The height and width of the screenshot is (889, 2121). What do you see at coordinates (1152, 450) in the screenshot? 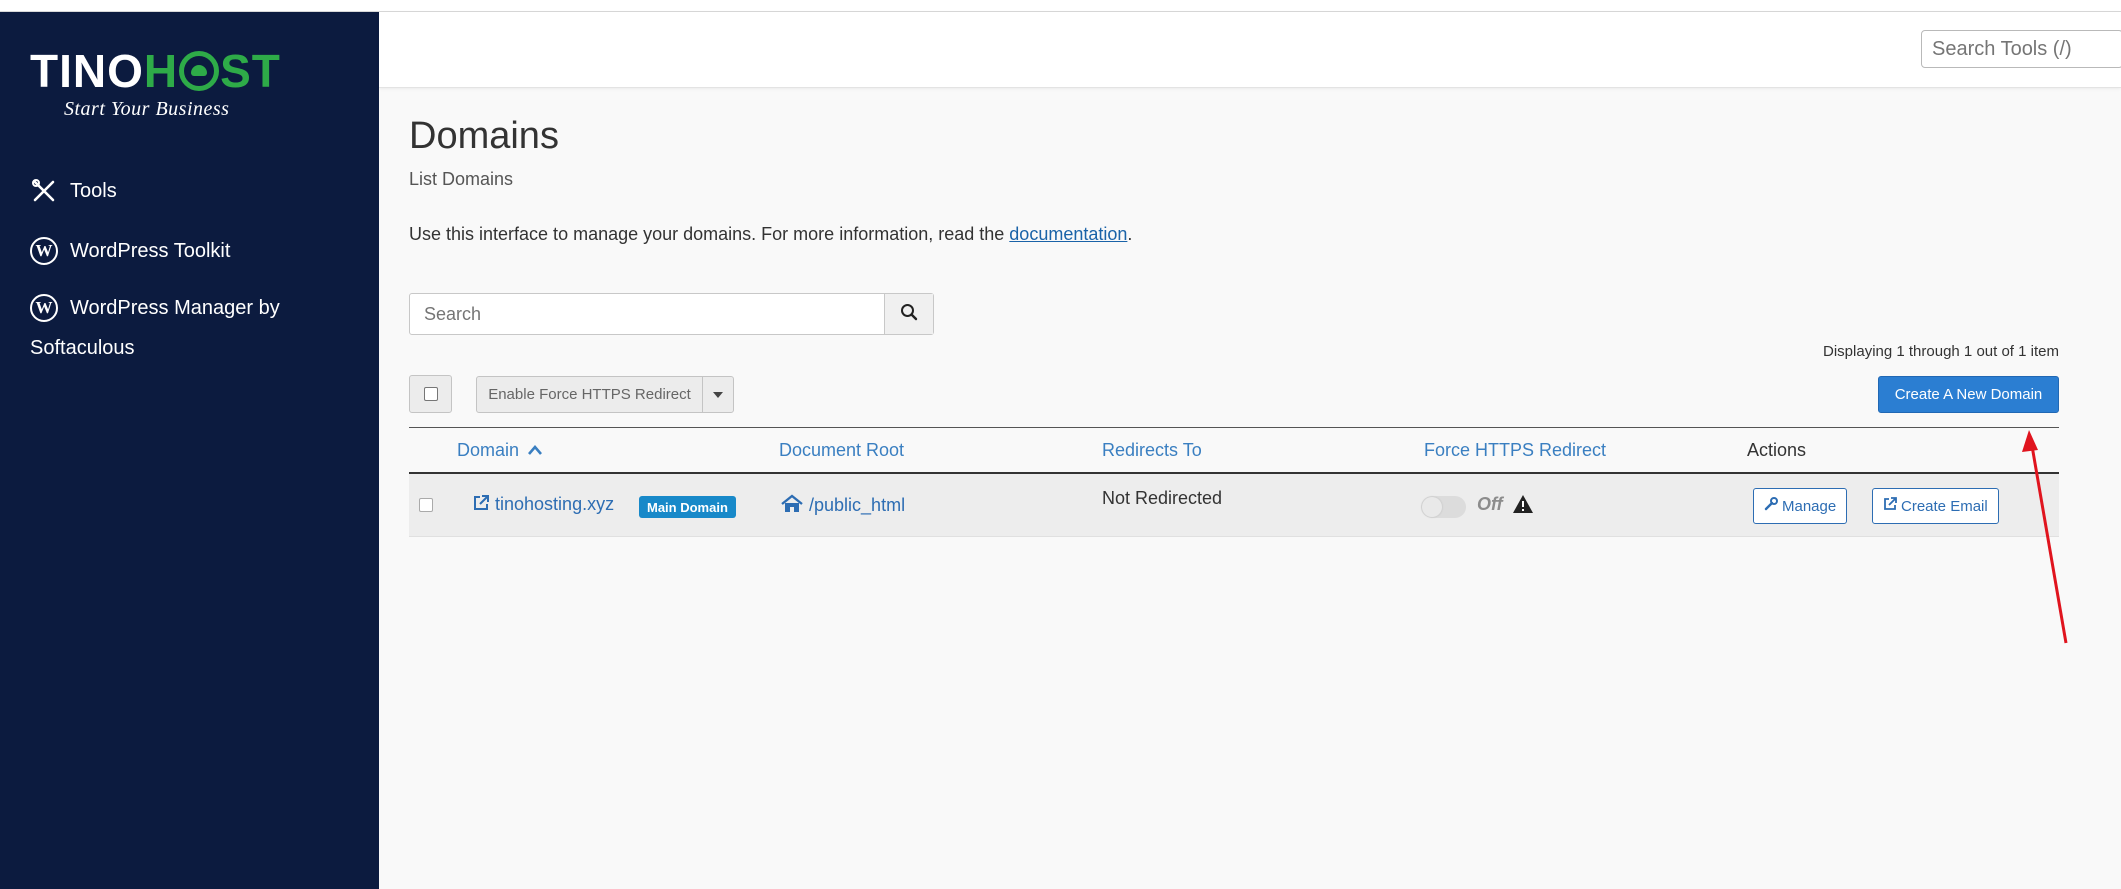
I see `column-header-redirects-to: Redirects To` at bounding box center [1152, 450].